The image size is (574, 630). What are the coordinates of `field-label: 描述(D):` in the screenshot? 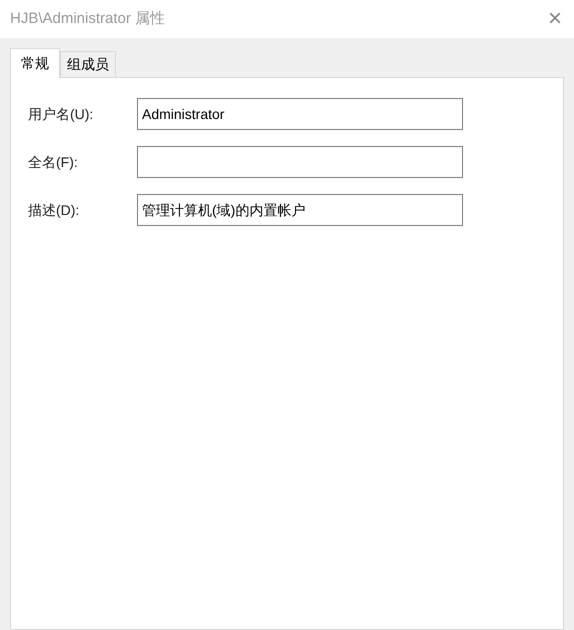 It's located at (54, 210).